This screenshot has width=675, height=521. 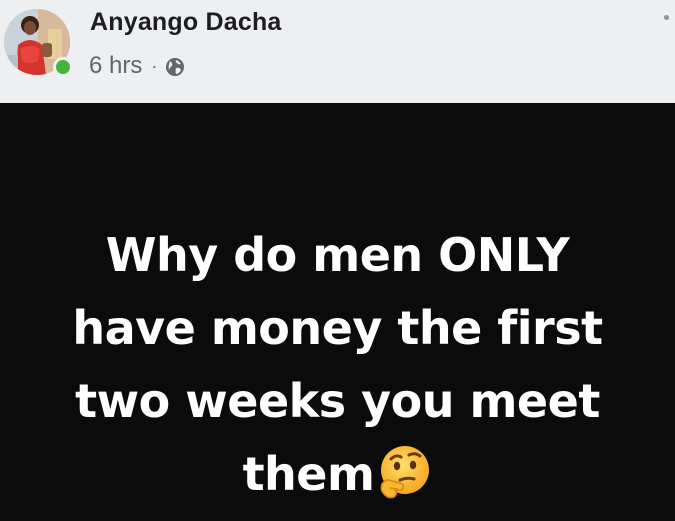 What do you see at coordinates (337, 255) in the screenshot?
I see `post-text-line-1: Why do men ONLY` at bounding box center [337, 255].